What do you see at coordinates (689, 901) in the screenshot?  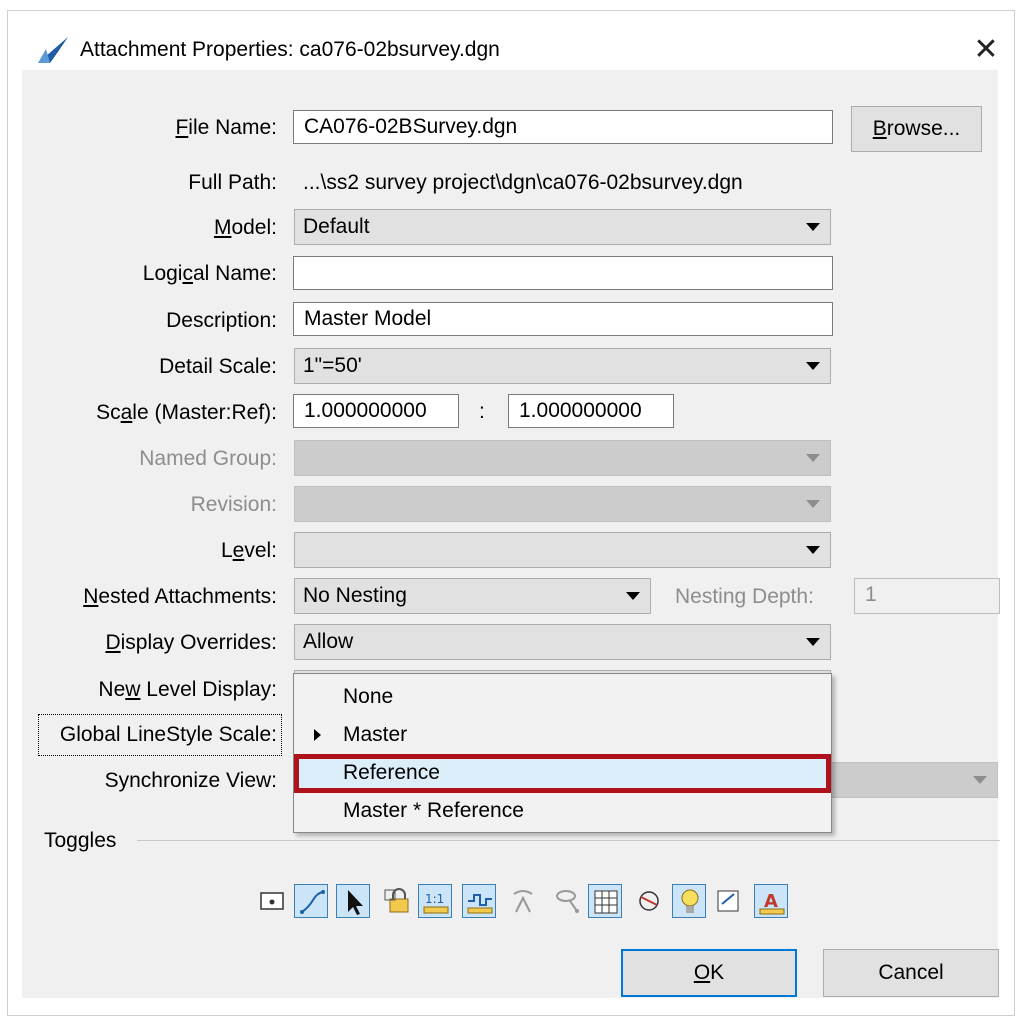 I see `light-bulb-toggle-icon` at bounding box center [689, 901].